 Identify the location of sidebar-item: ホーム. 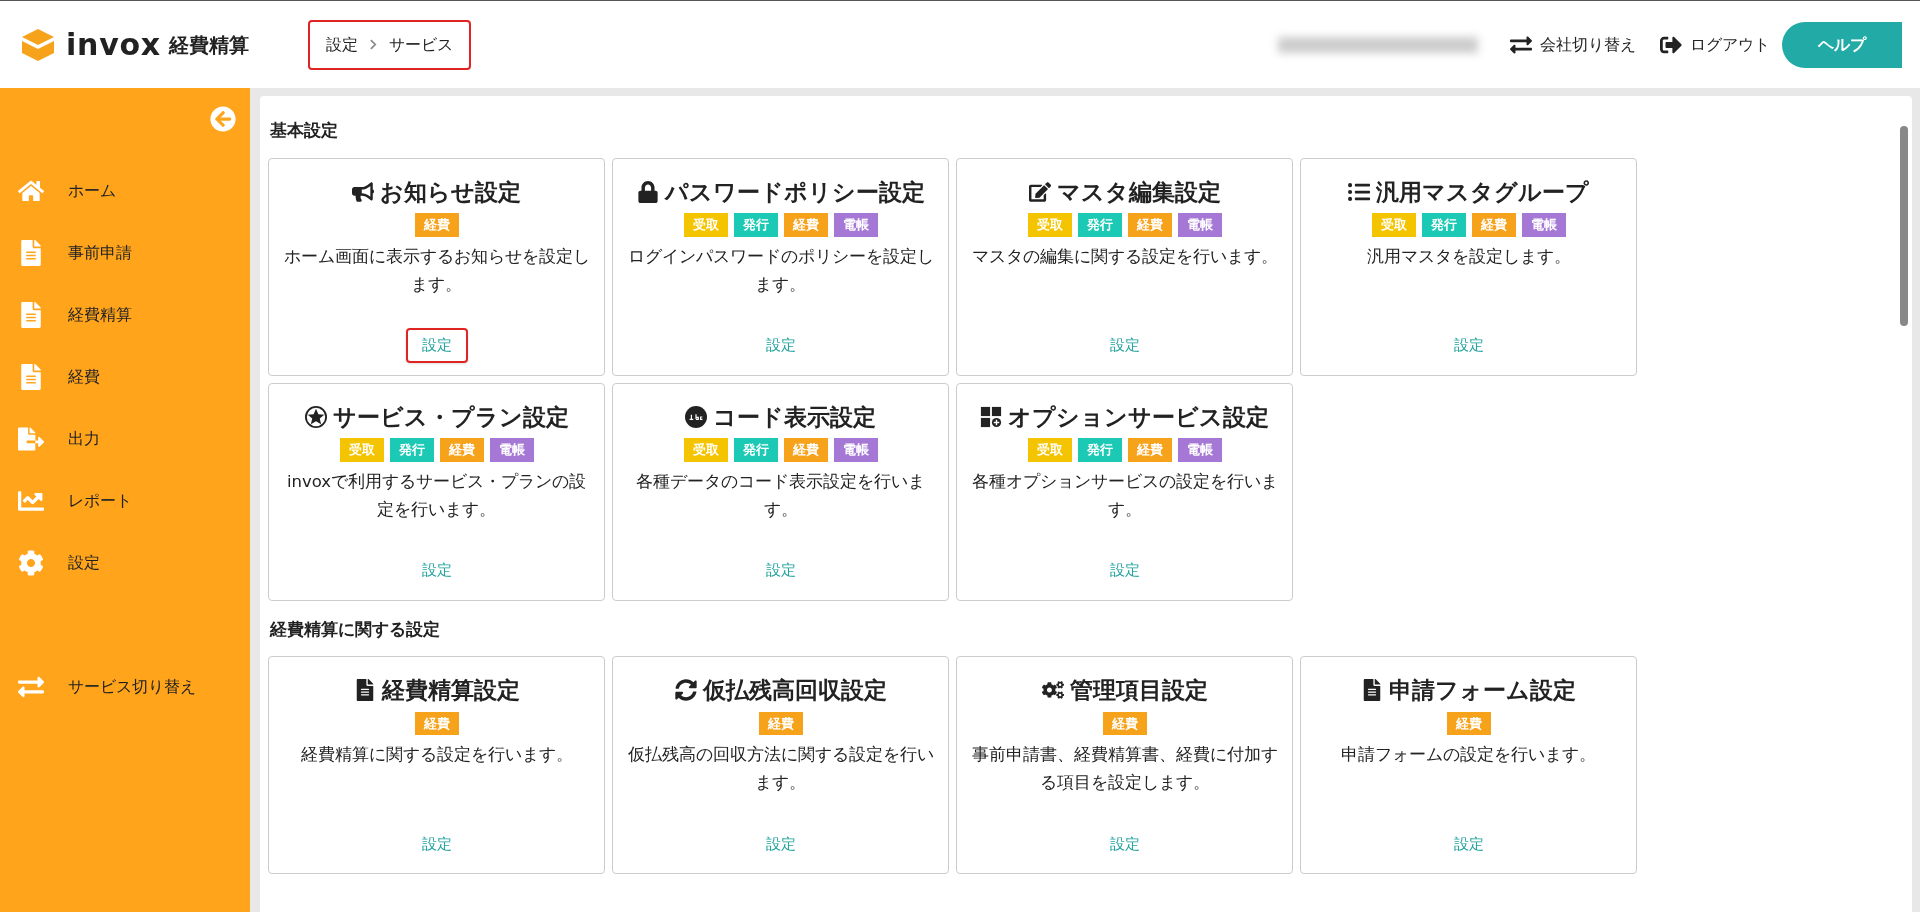
(125, 191).